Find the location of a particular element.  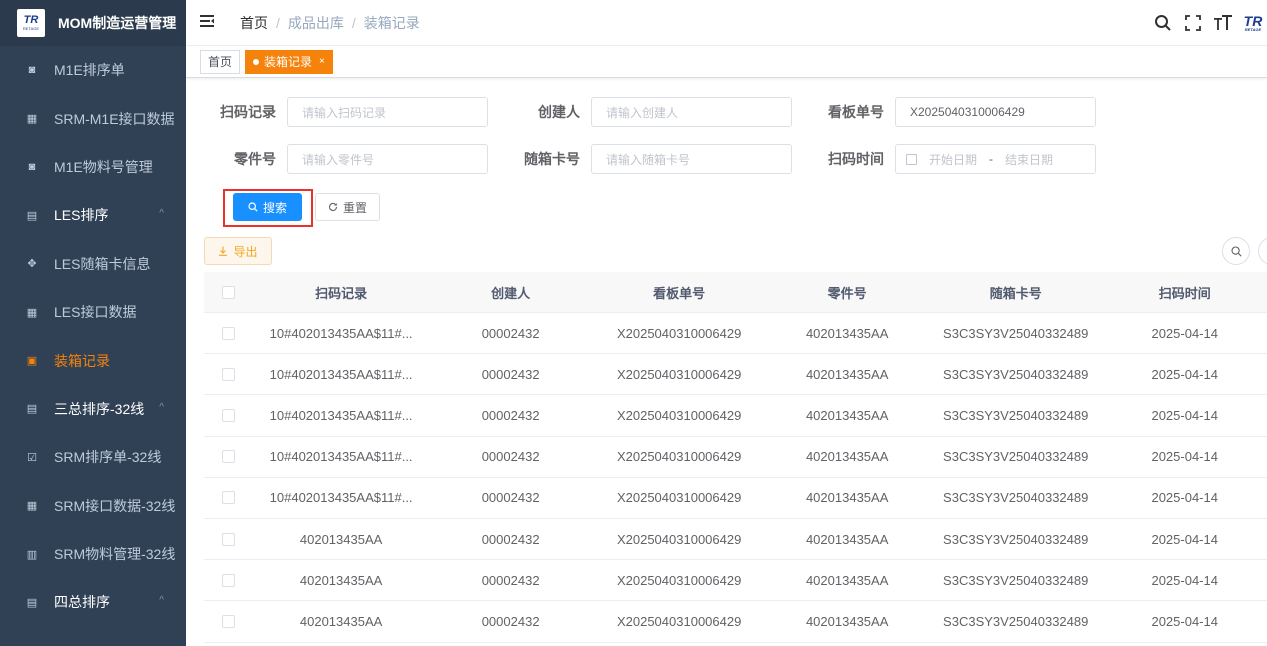

sidebar-item: ▤ 三总排序-32线 ^ is located at coordinates (93, 409).